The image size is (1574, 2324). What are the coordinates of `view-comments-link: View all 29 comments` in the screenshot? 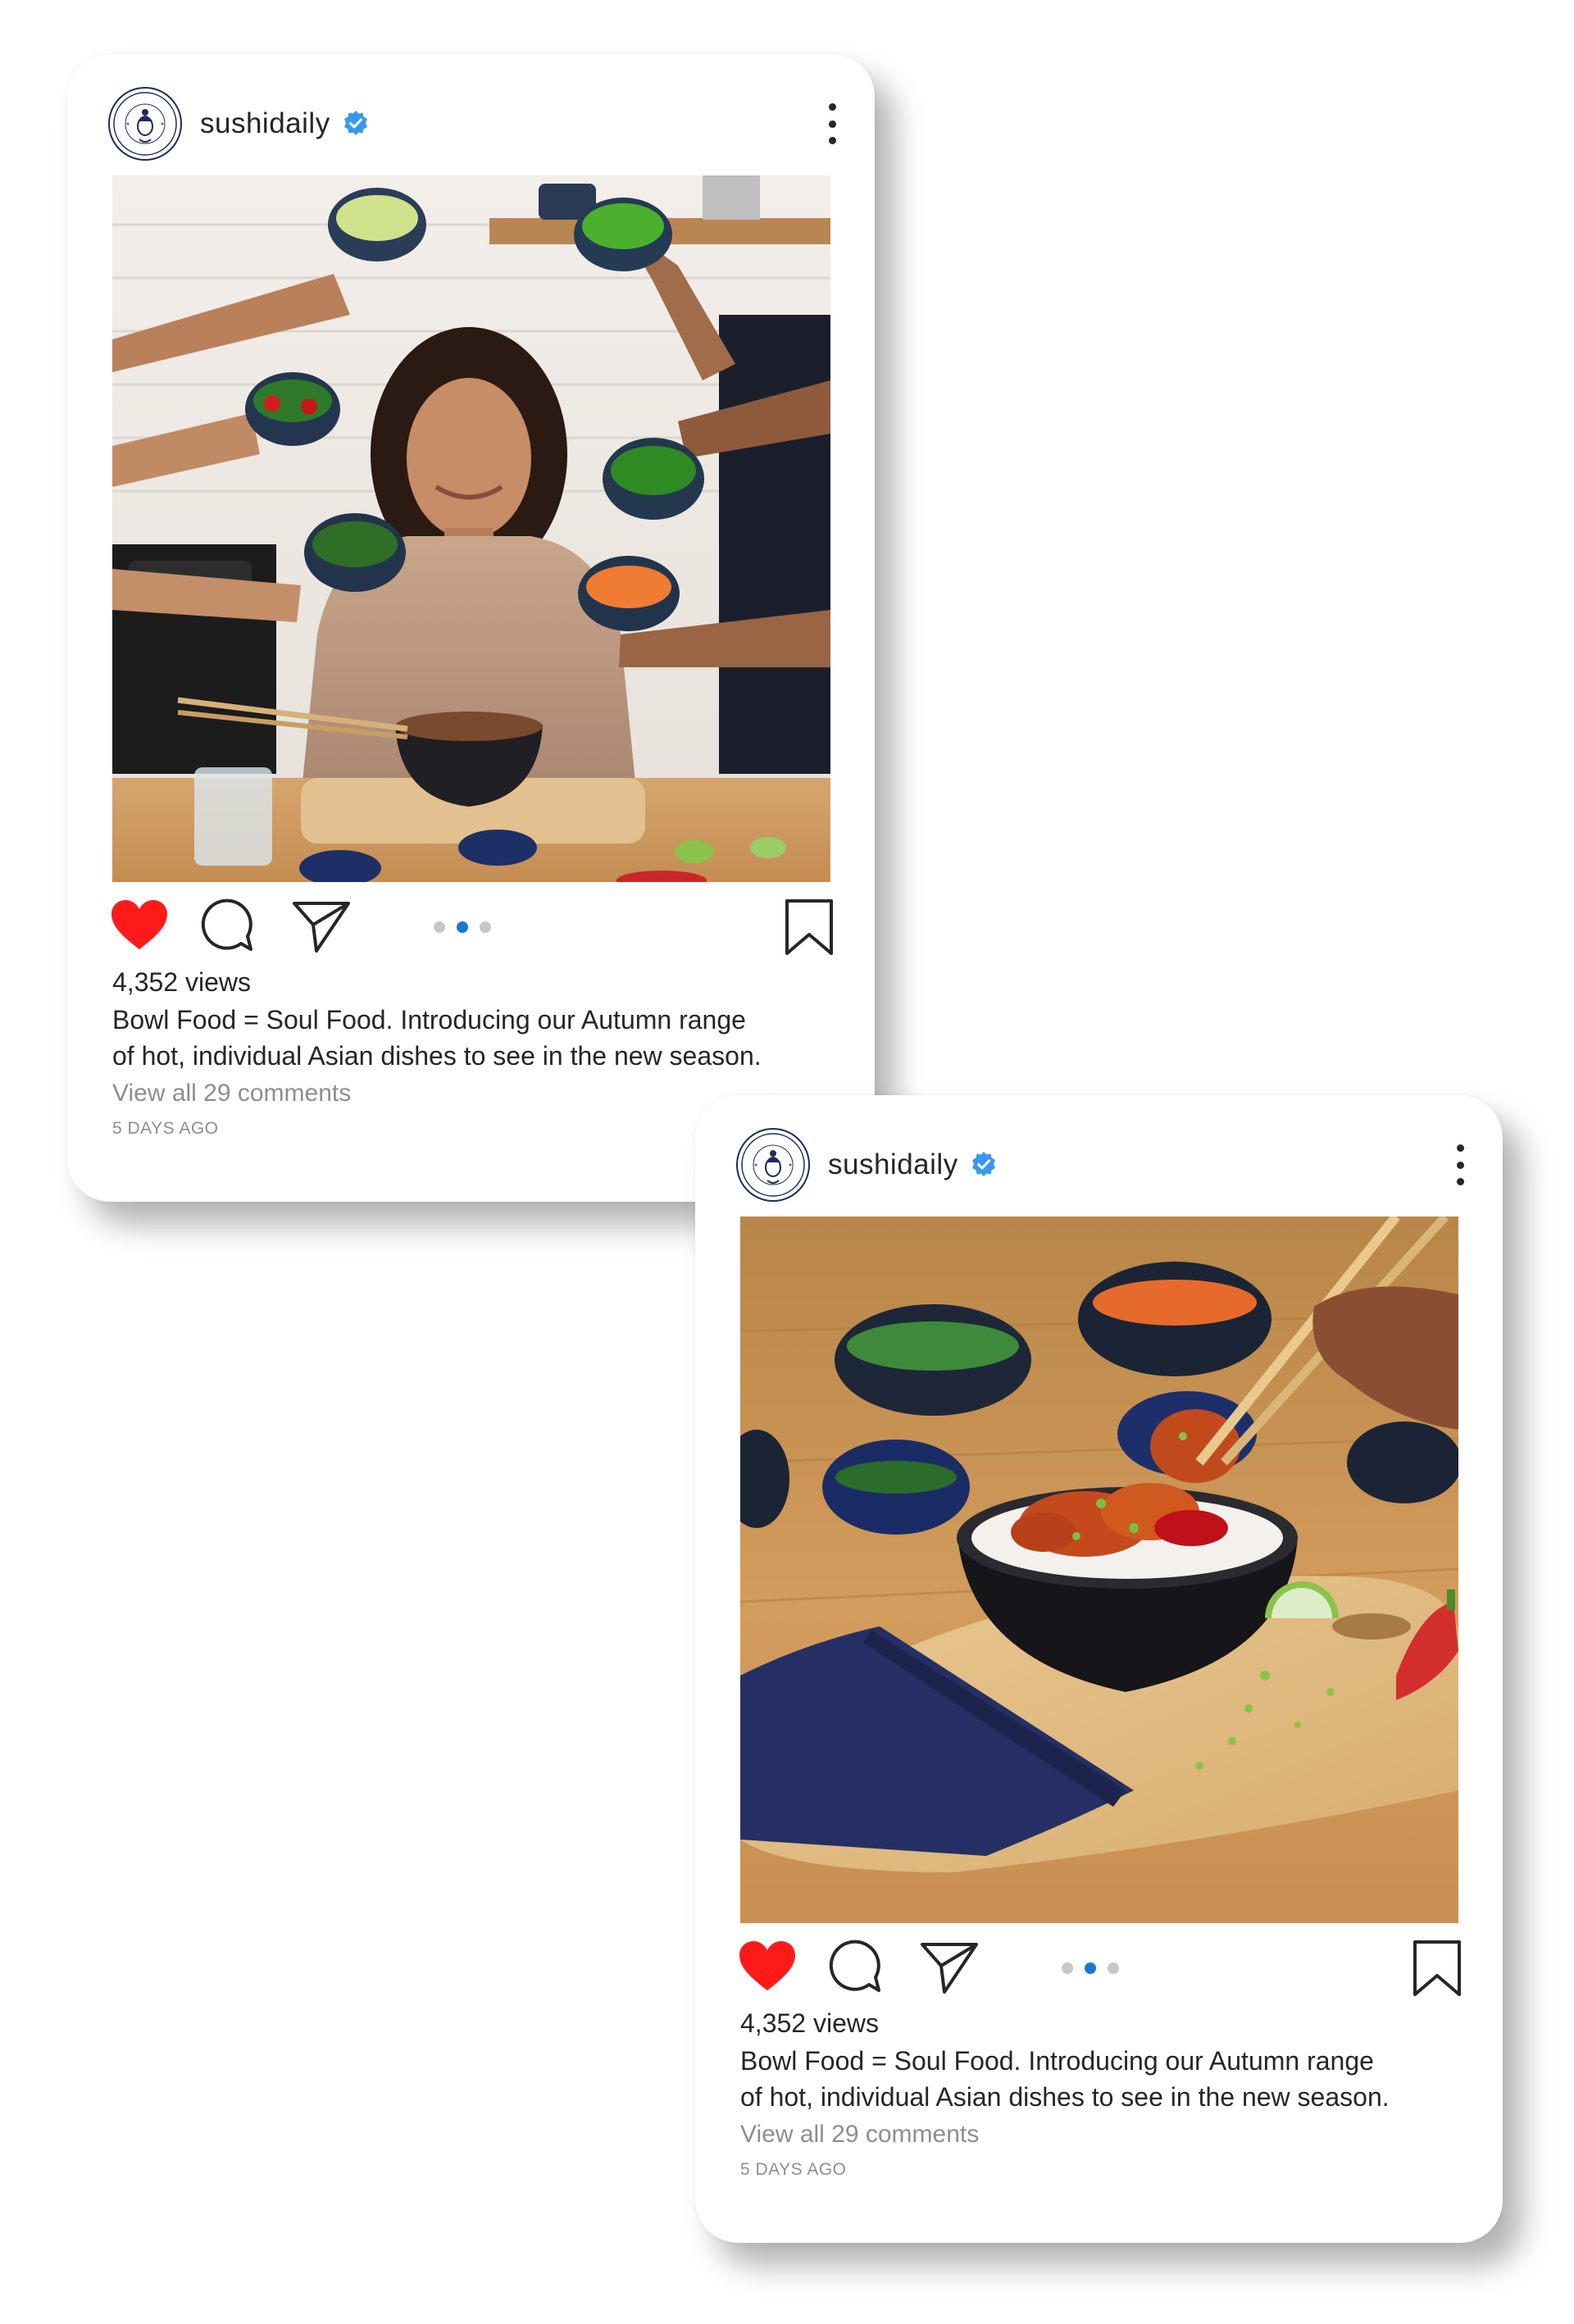 It's located at (1109, 2135).